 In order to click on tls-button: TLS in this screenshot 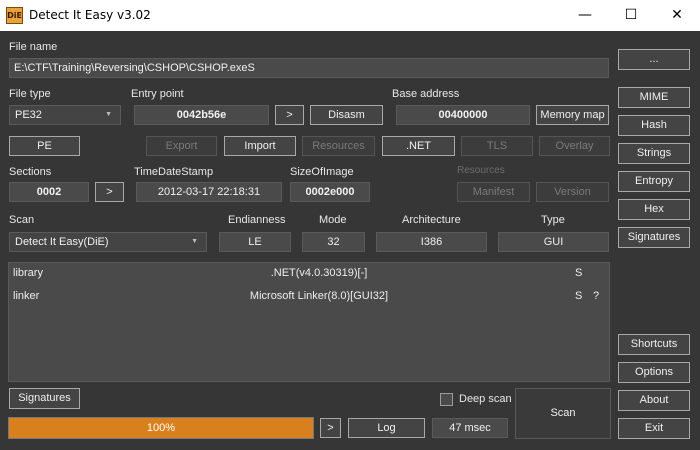, I will do `click(497, 146)`.